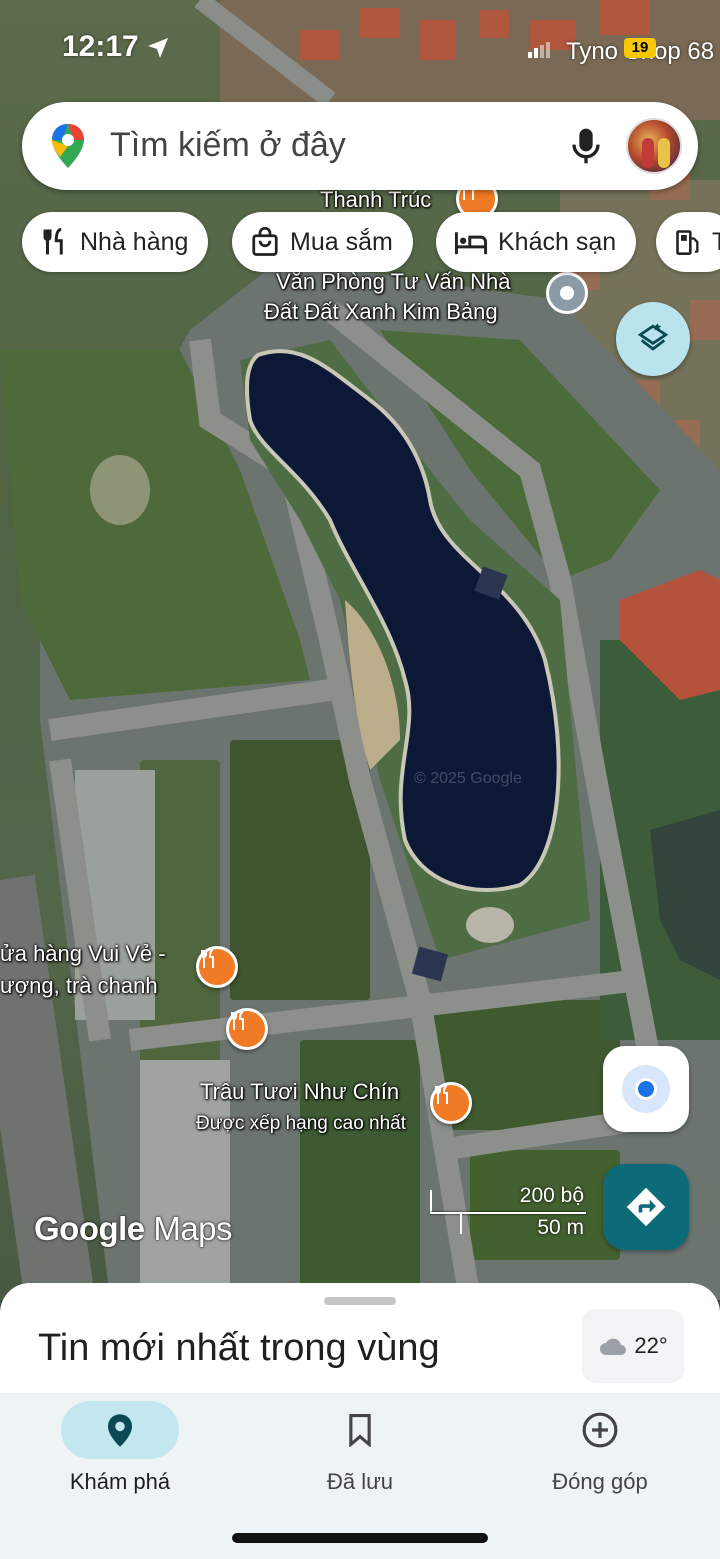 This screenshot has height=1559, width=720. What do you see at coordinates (567, 293) in the screenshot?
I see `place-pin-icon` at bounding box center [567, 293].